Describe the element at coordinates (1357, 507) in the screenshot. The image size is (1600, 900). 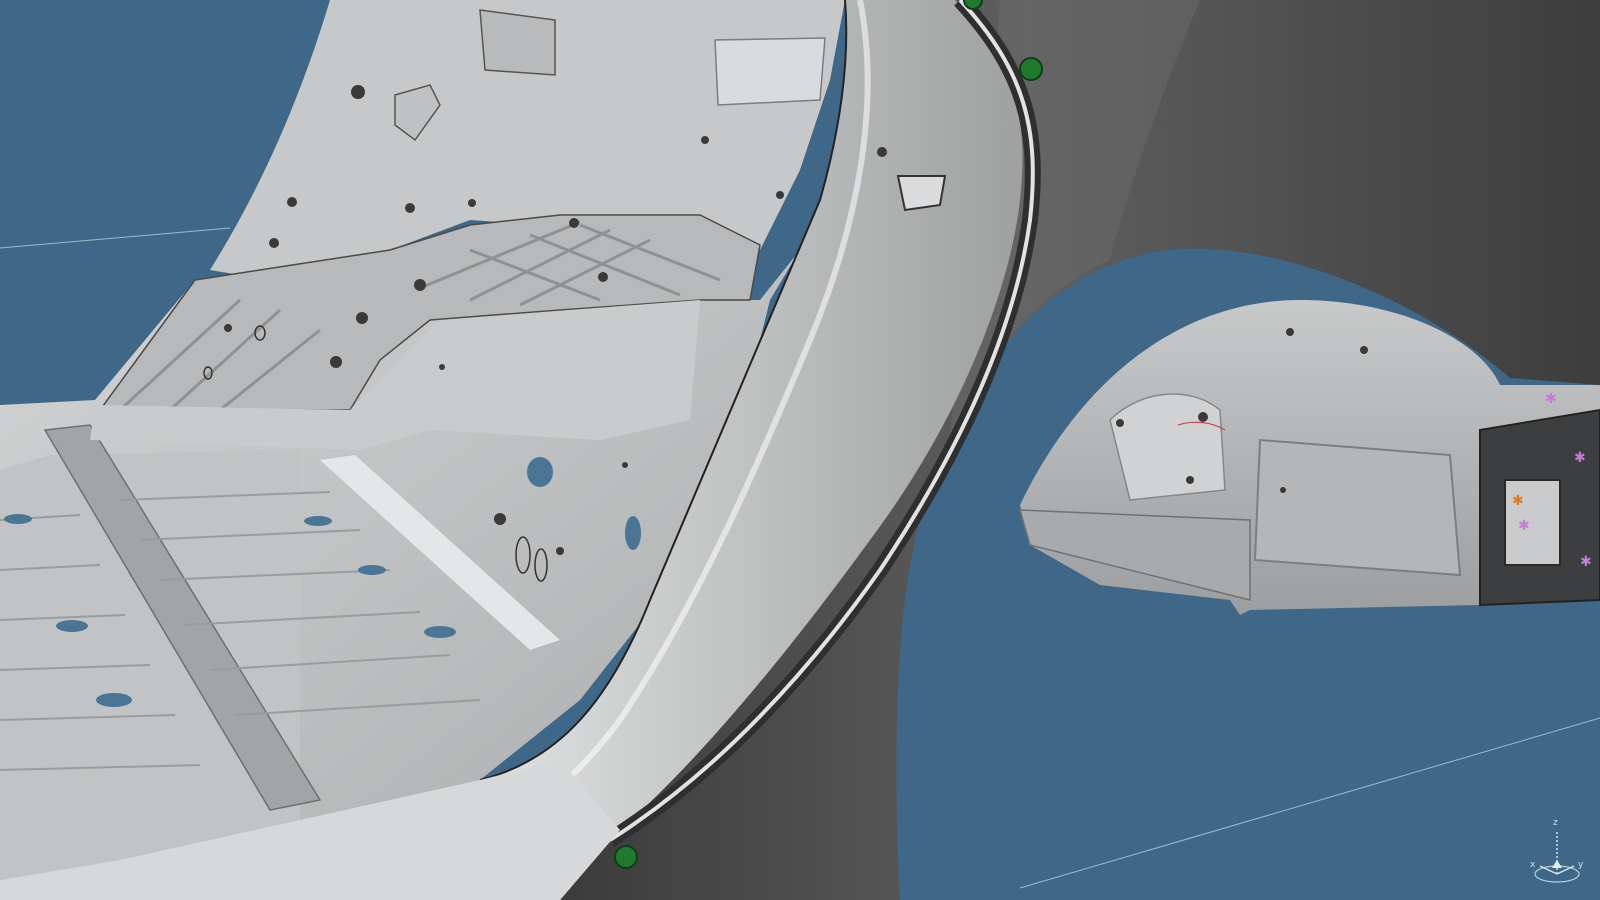
I see `wheel-well-panel` at that location.